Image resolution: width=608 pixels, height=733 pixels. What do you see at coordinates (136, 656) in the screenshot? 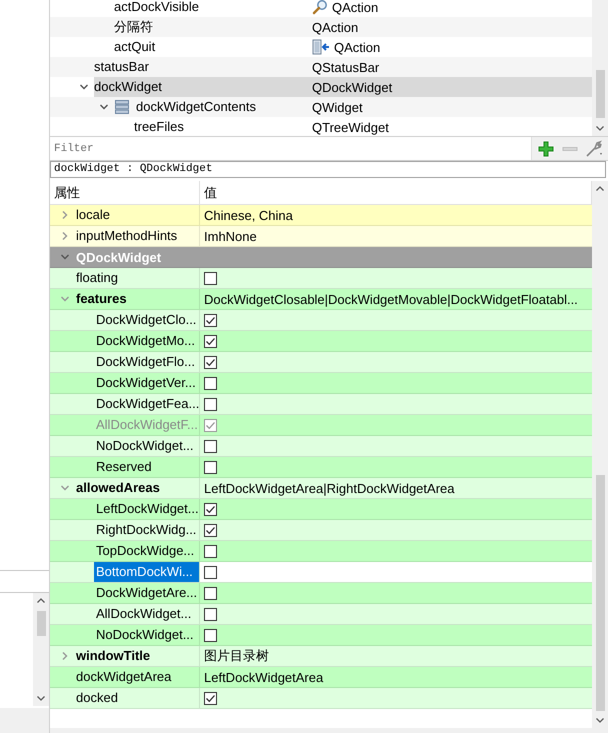
I see `property-name: windowTitle` at bounding box center [136, 656].